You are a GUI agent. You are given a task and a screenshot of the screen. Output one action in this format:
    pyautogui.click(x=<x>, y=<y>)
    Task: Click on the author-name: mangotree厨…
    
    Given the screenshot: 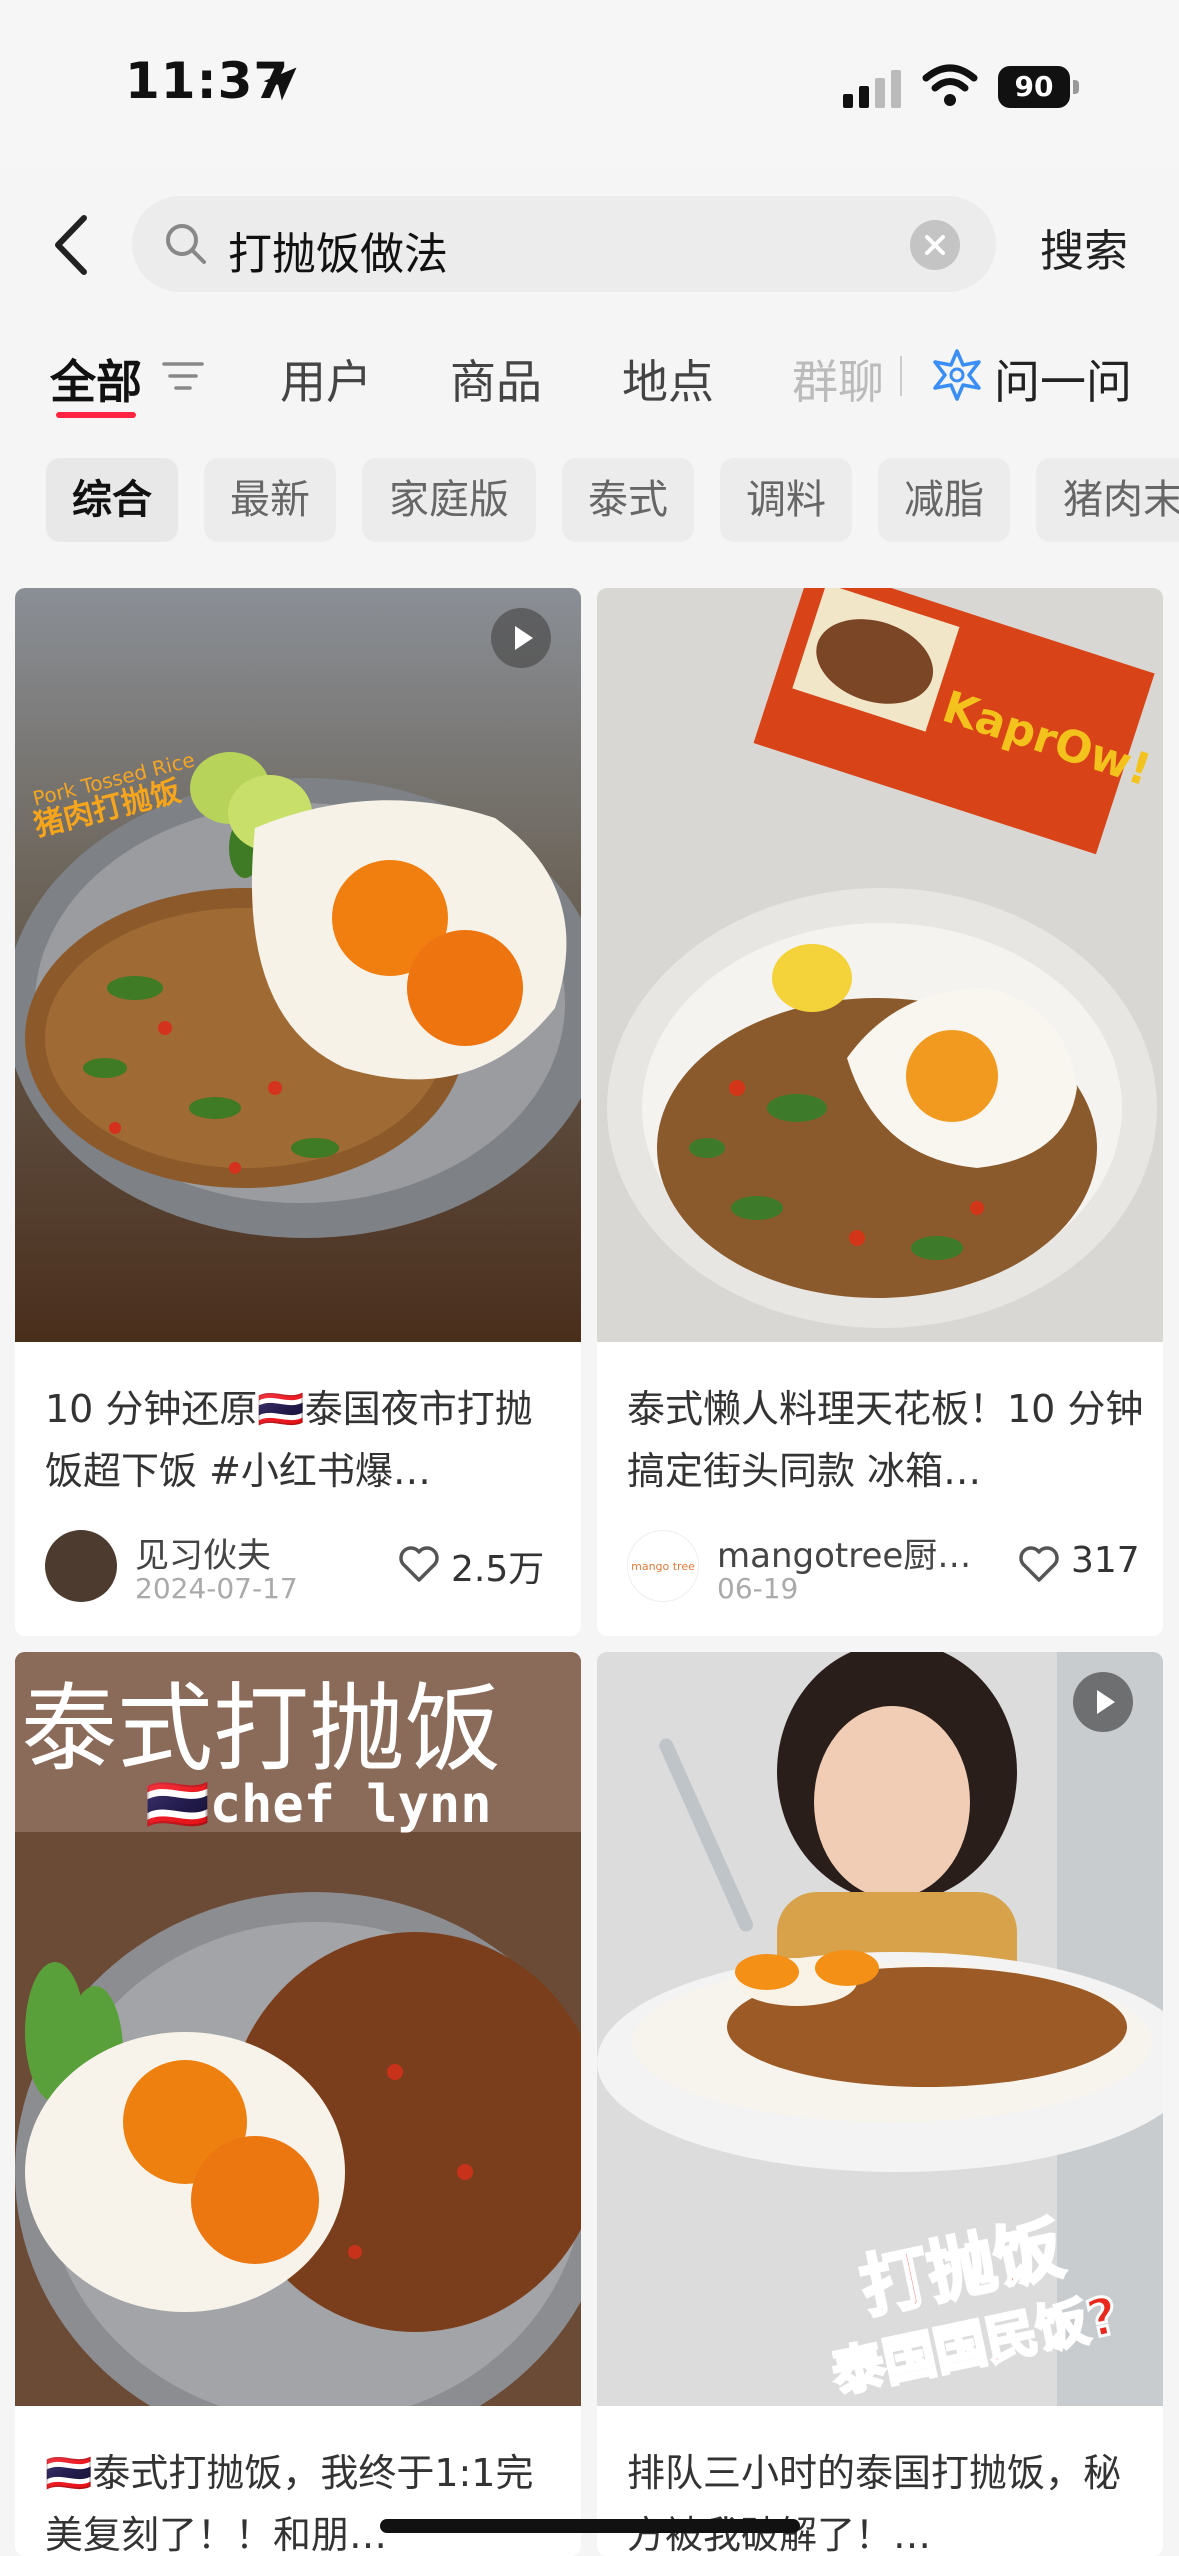 What is the action you would take?
    pyautogui.click(x=844, y=1552)
    